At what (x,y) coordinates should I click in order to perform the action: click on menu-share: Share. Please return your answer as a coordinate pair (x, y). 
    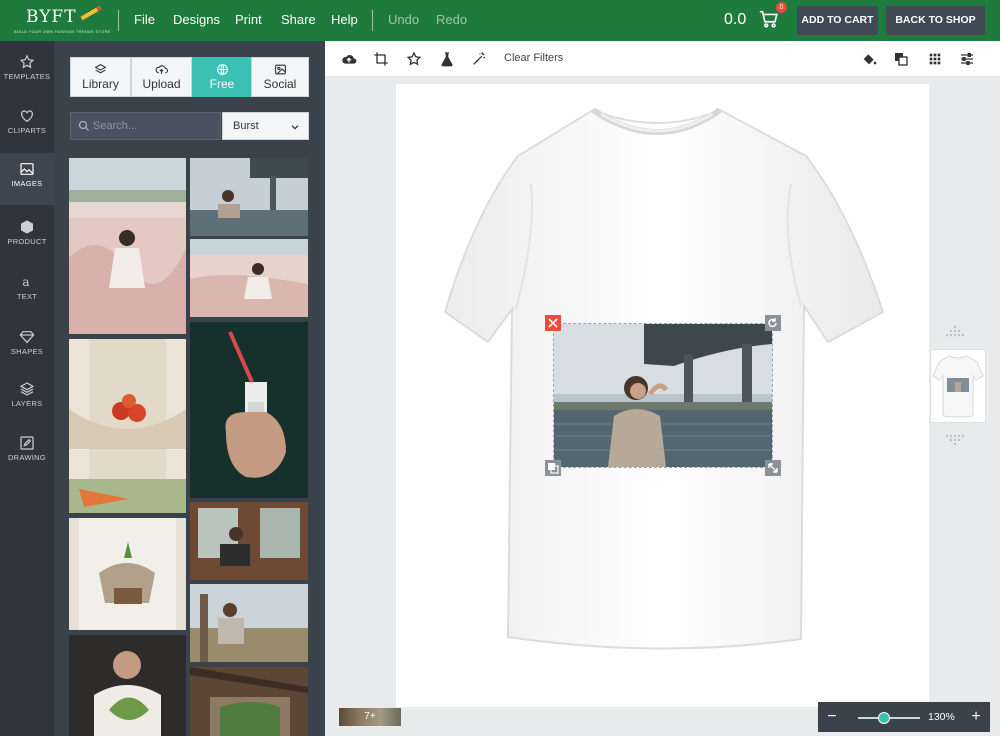
    Looking at the image, I should click on (298, 19).